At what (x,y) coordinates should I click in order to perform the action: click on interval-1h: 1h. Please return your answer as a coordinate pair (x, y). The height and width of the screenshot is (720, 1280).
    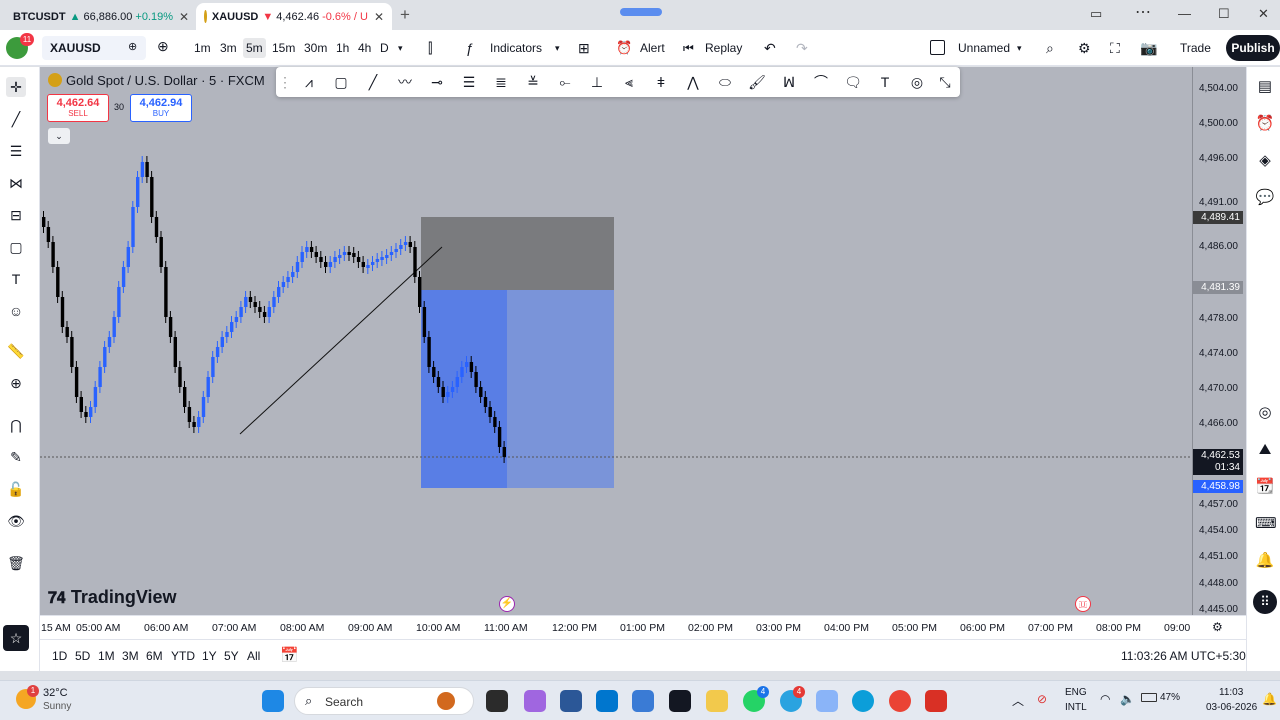
    Looking at the image, I should click on (342, 48).